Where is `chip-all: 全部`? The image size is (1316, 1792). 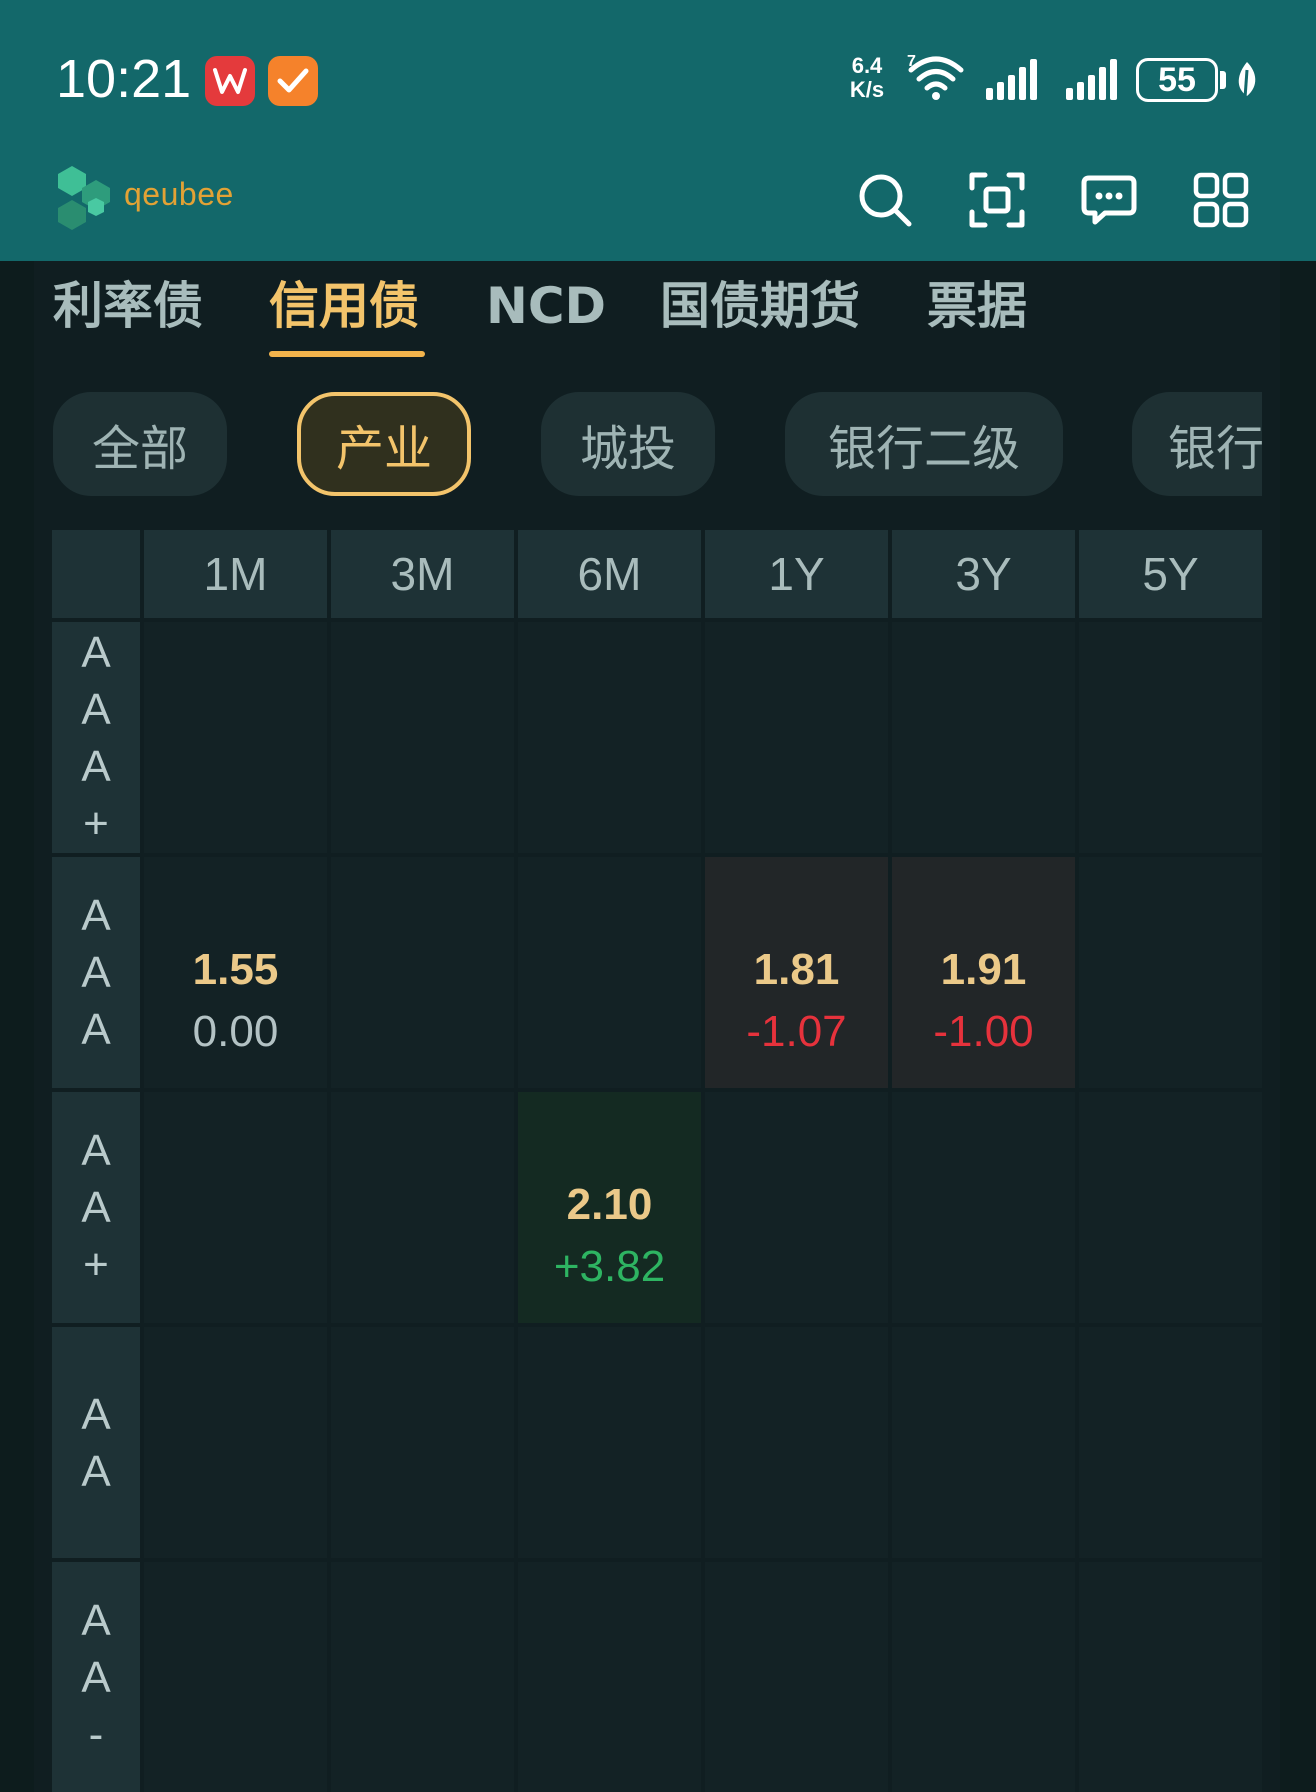
chip-all: 全部 is located at coordinates (140, 444).